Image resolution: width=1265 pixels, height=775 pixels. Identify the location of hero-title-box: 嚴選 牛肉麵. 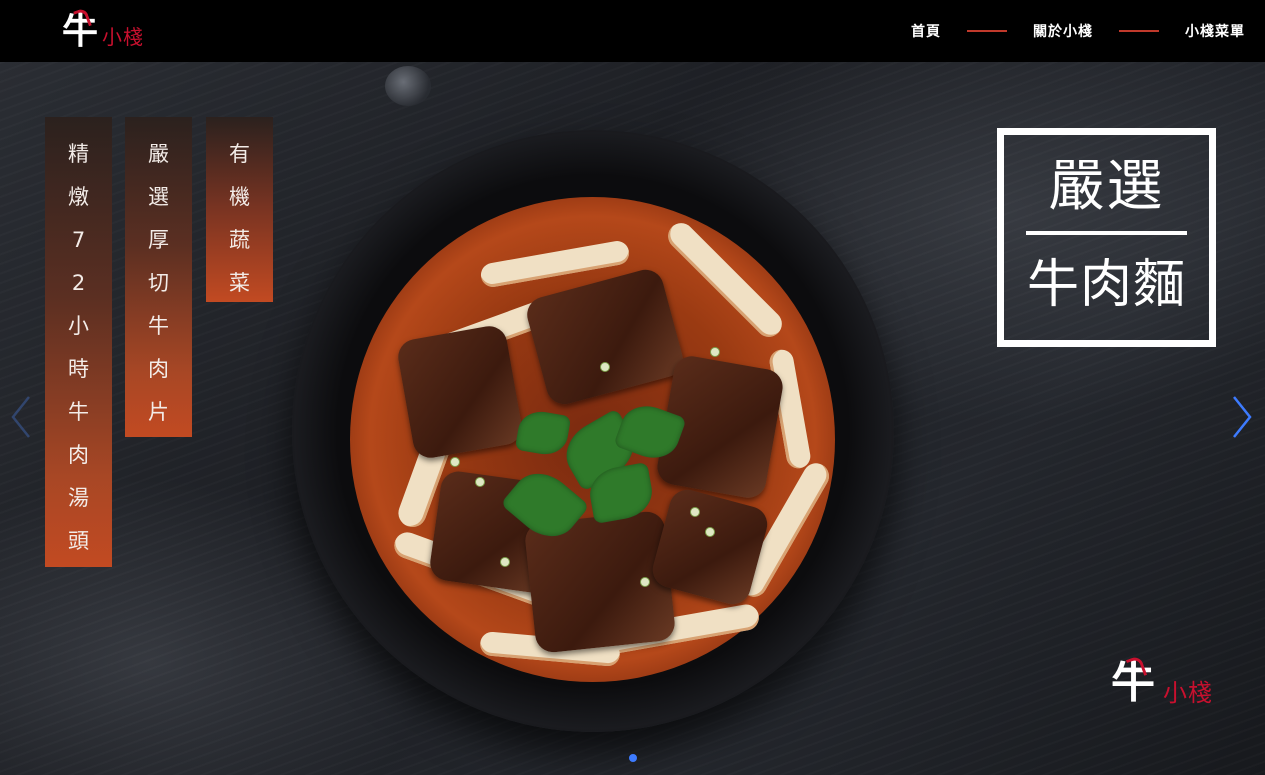
(1106, 237).